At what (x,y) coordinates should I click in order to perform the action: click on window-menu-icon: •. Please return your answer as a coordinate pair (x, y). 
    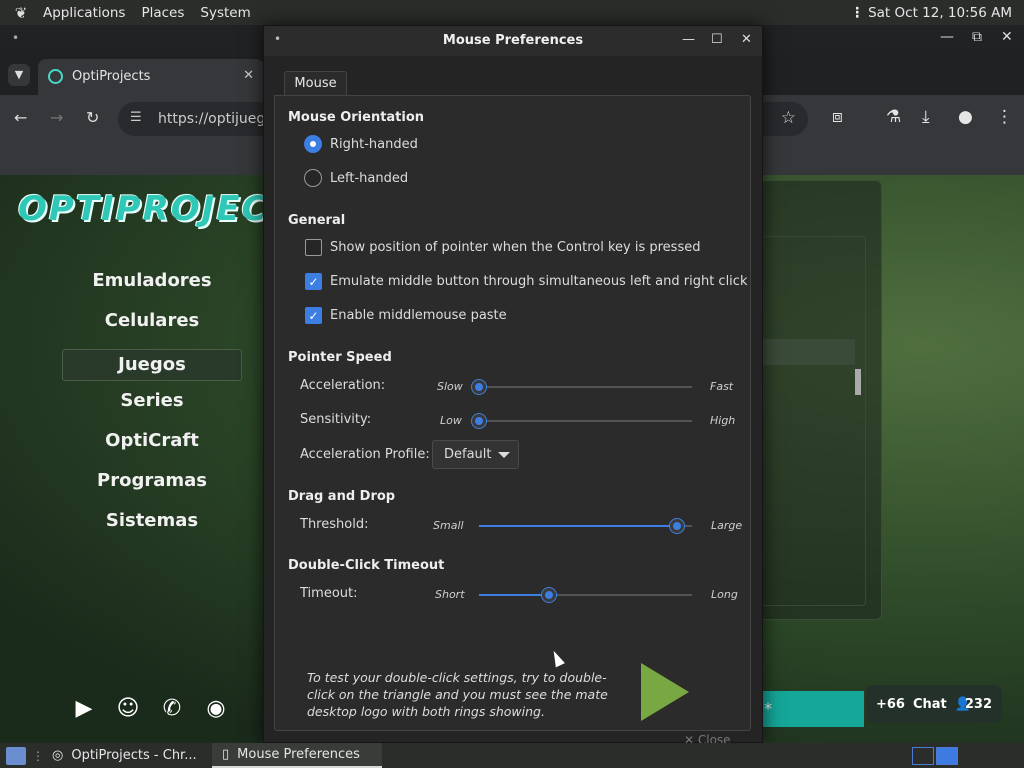
    Looking at the image, I should click on (15, 38).